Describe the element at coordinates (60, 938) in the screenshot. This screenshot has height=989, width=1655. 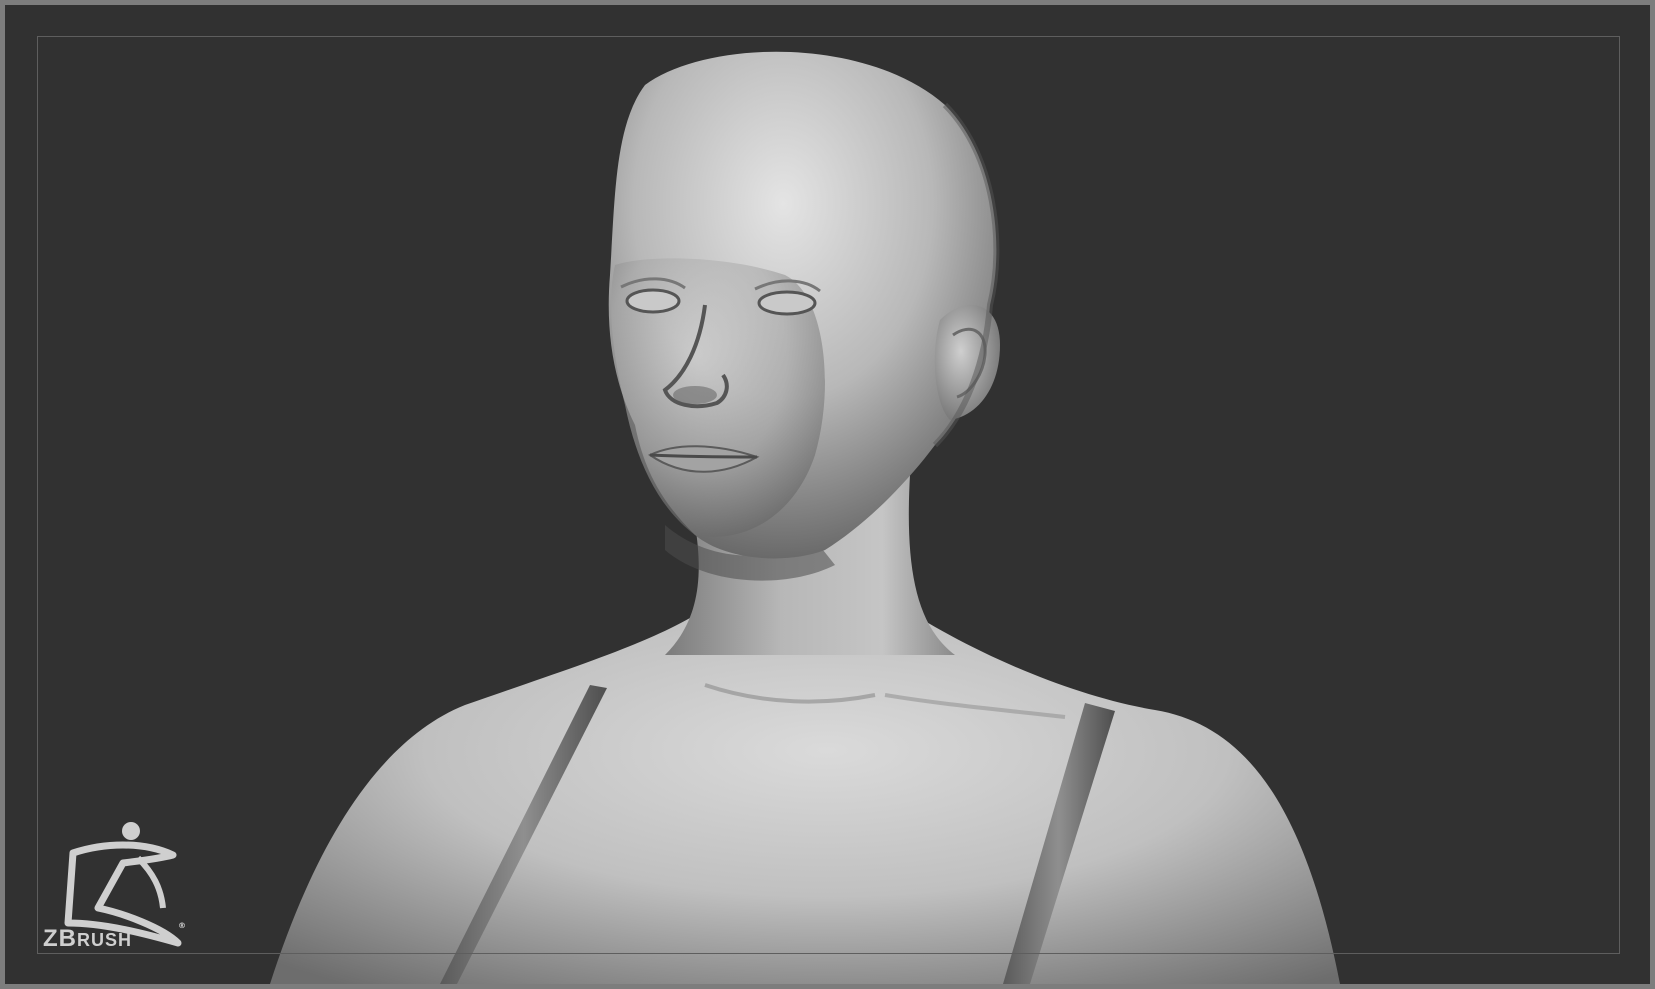
I see `logo-brand-big: ZB` at that location.